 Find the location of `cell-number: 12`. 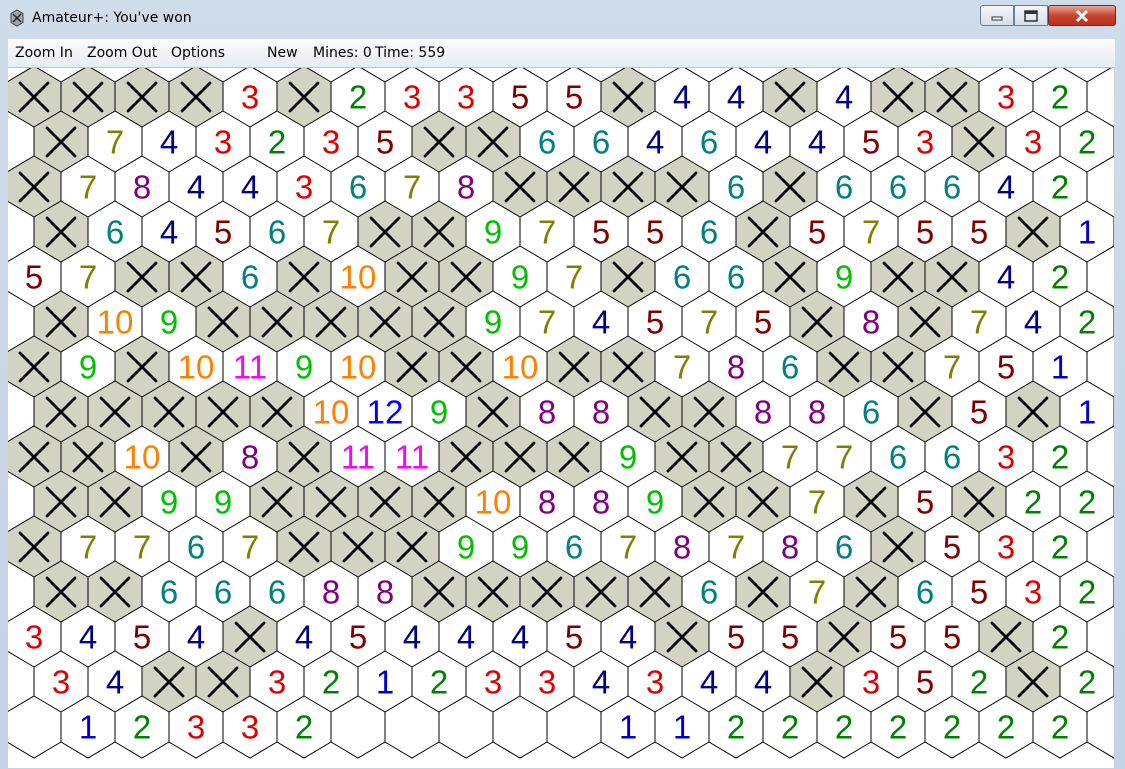

cell-number: 12 is located at coordinates (385, 412).